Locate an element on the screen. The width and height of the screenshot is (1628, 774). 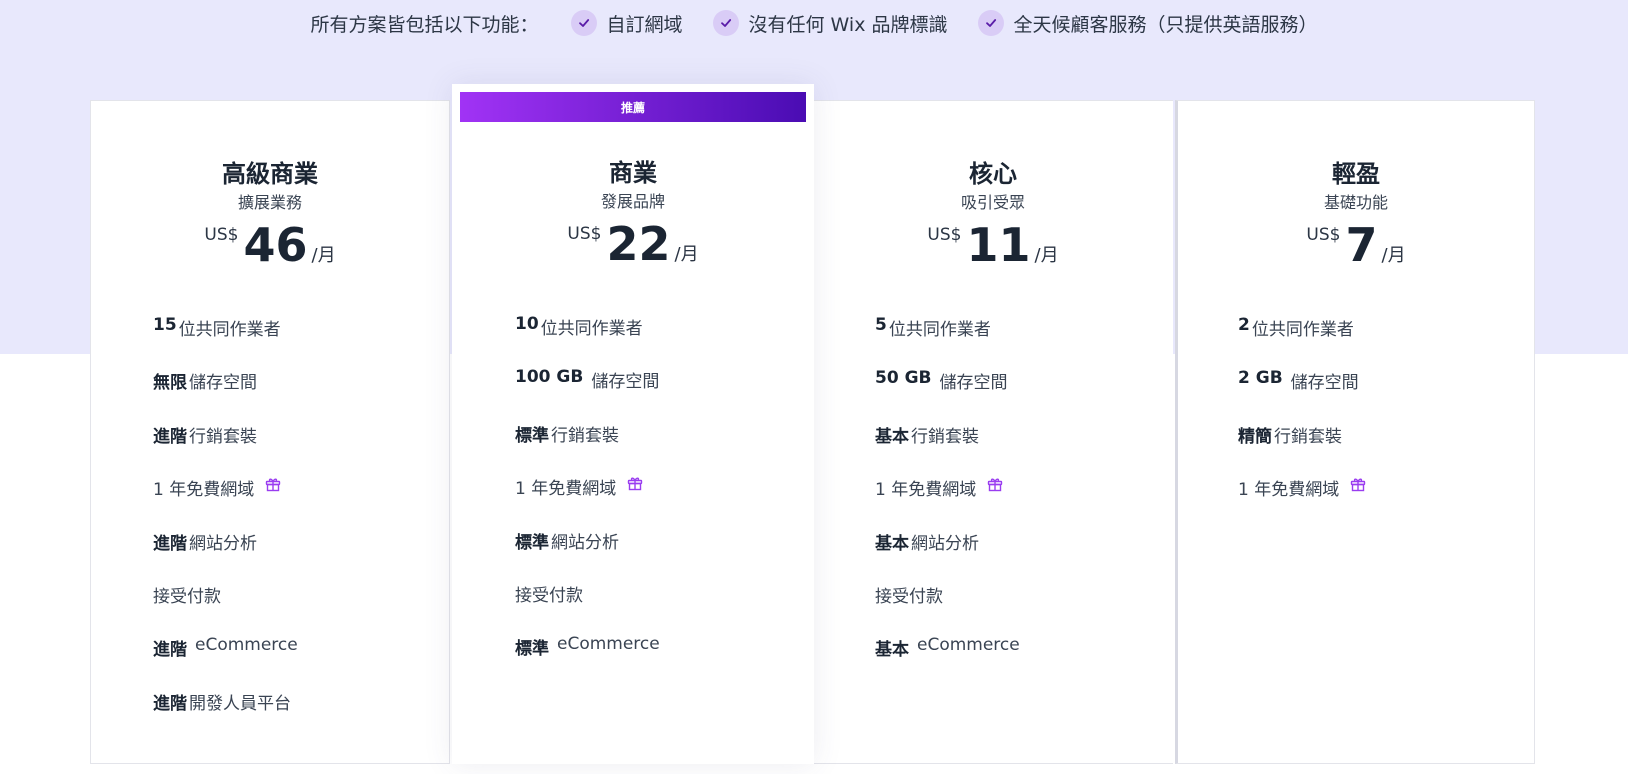
feature-analytics: 基本 網站分析 is located at coordinates (947, 555).